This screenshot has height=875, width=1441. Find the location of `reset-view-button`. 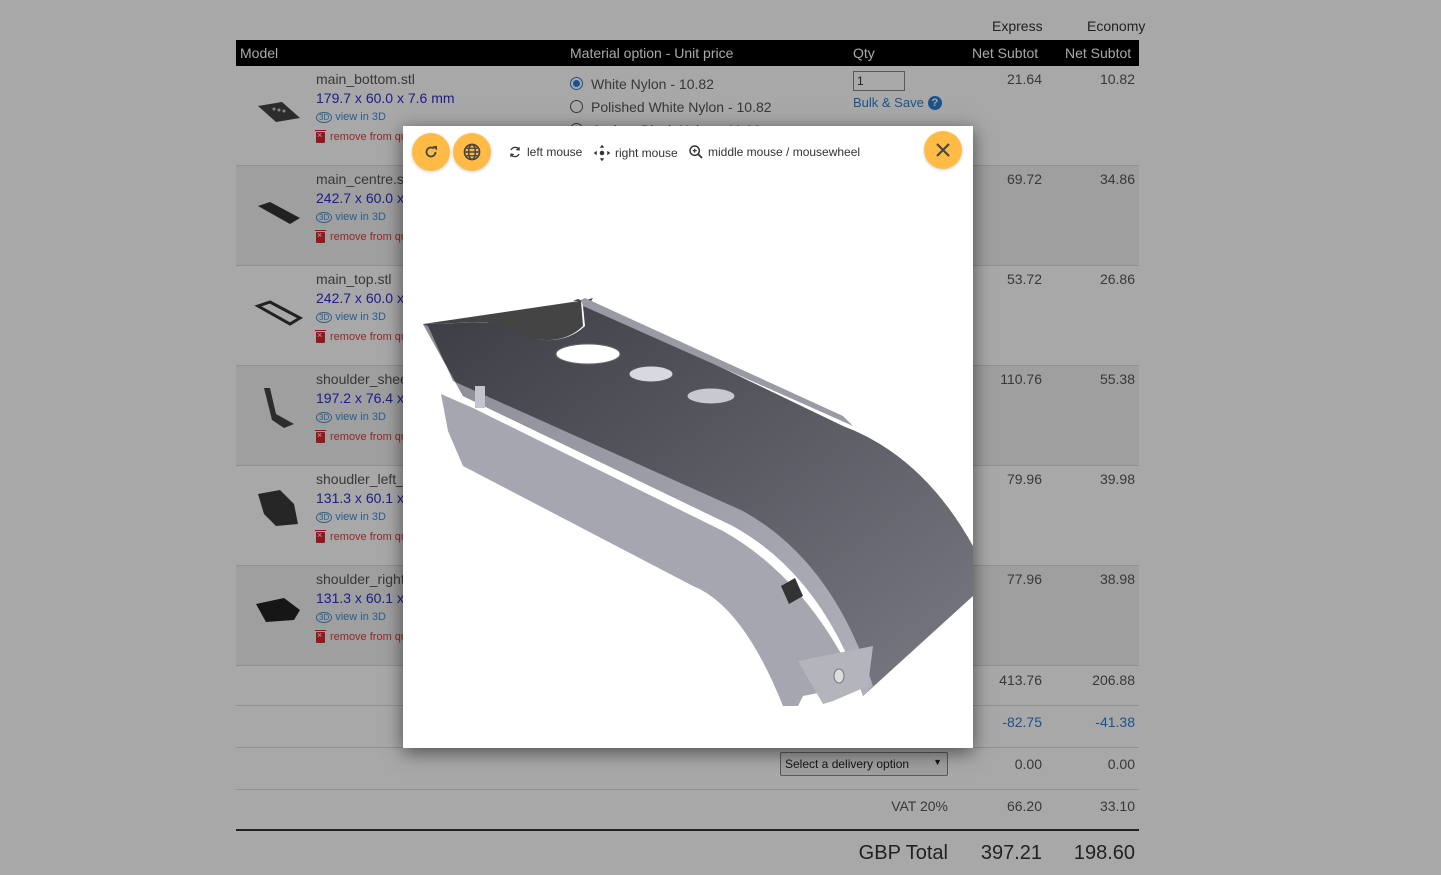

reset-view-button is located at coordinates (431, 152).